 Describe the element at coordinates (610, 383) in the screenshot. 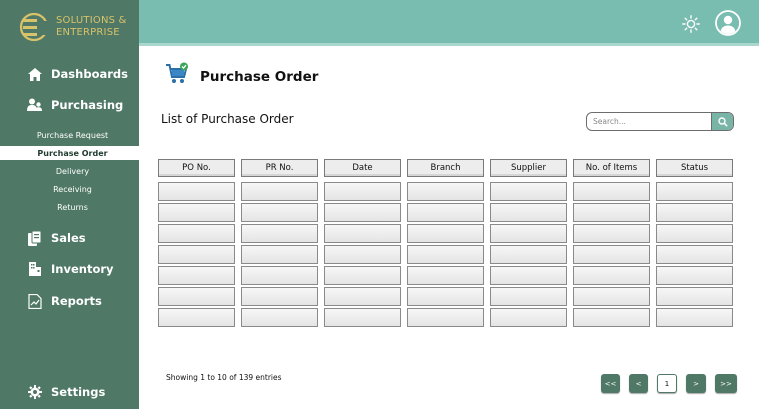

I see `first-page-button: <<` at that location.